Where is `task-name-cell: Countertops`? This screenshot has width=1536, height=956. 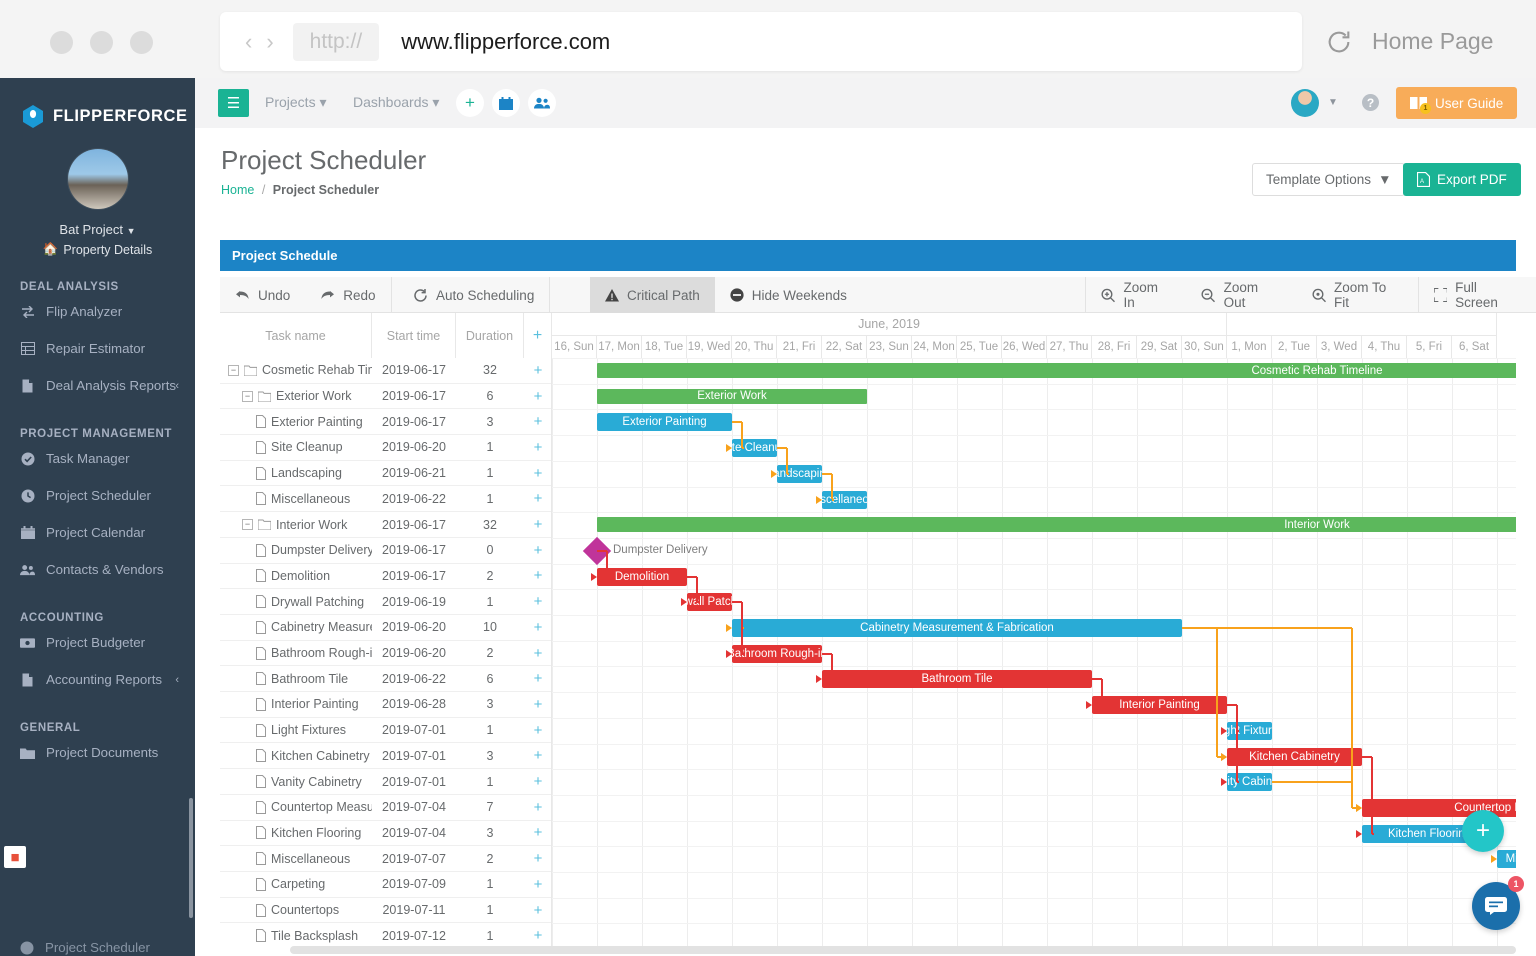 task-name-cell: Countertops is located at coordinates (296, 910).